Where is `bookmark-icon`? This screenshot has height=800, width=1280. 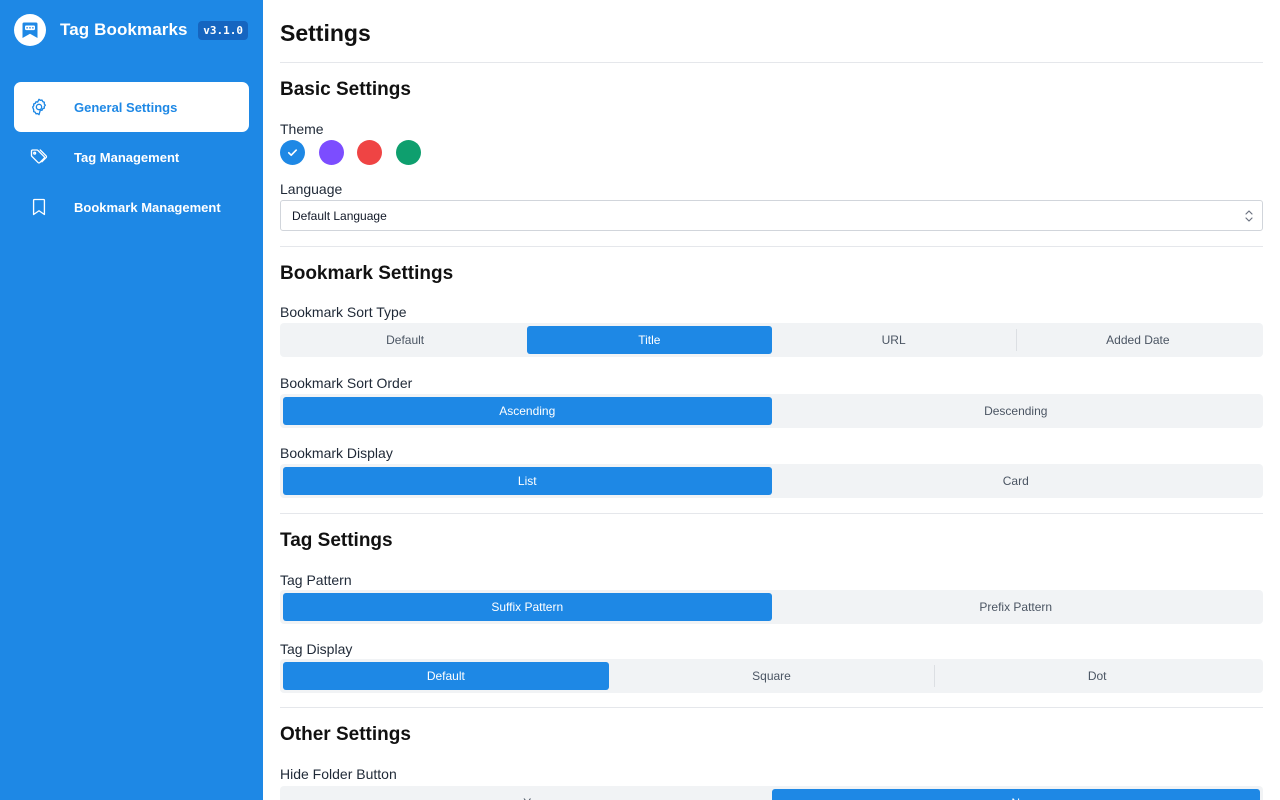 bookmark-icon is located at coordinates (39, 207).